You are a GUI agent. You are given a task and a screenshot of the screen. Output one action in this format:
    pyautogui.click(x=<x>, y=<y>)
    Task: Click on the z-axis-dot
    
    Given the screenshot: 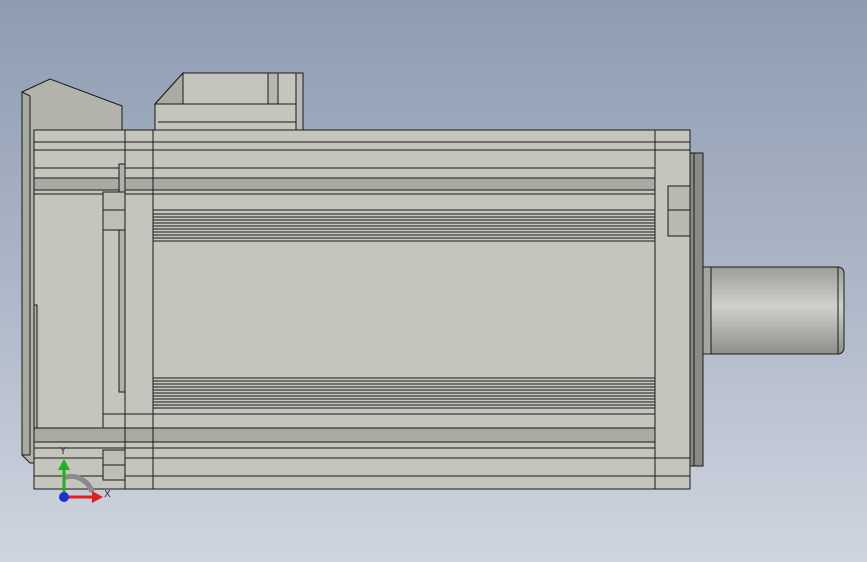 What is the action you would take?
    pyautogui.click(x=64, y=497)
    